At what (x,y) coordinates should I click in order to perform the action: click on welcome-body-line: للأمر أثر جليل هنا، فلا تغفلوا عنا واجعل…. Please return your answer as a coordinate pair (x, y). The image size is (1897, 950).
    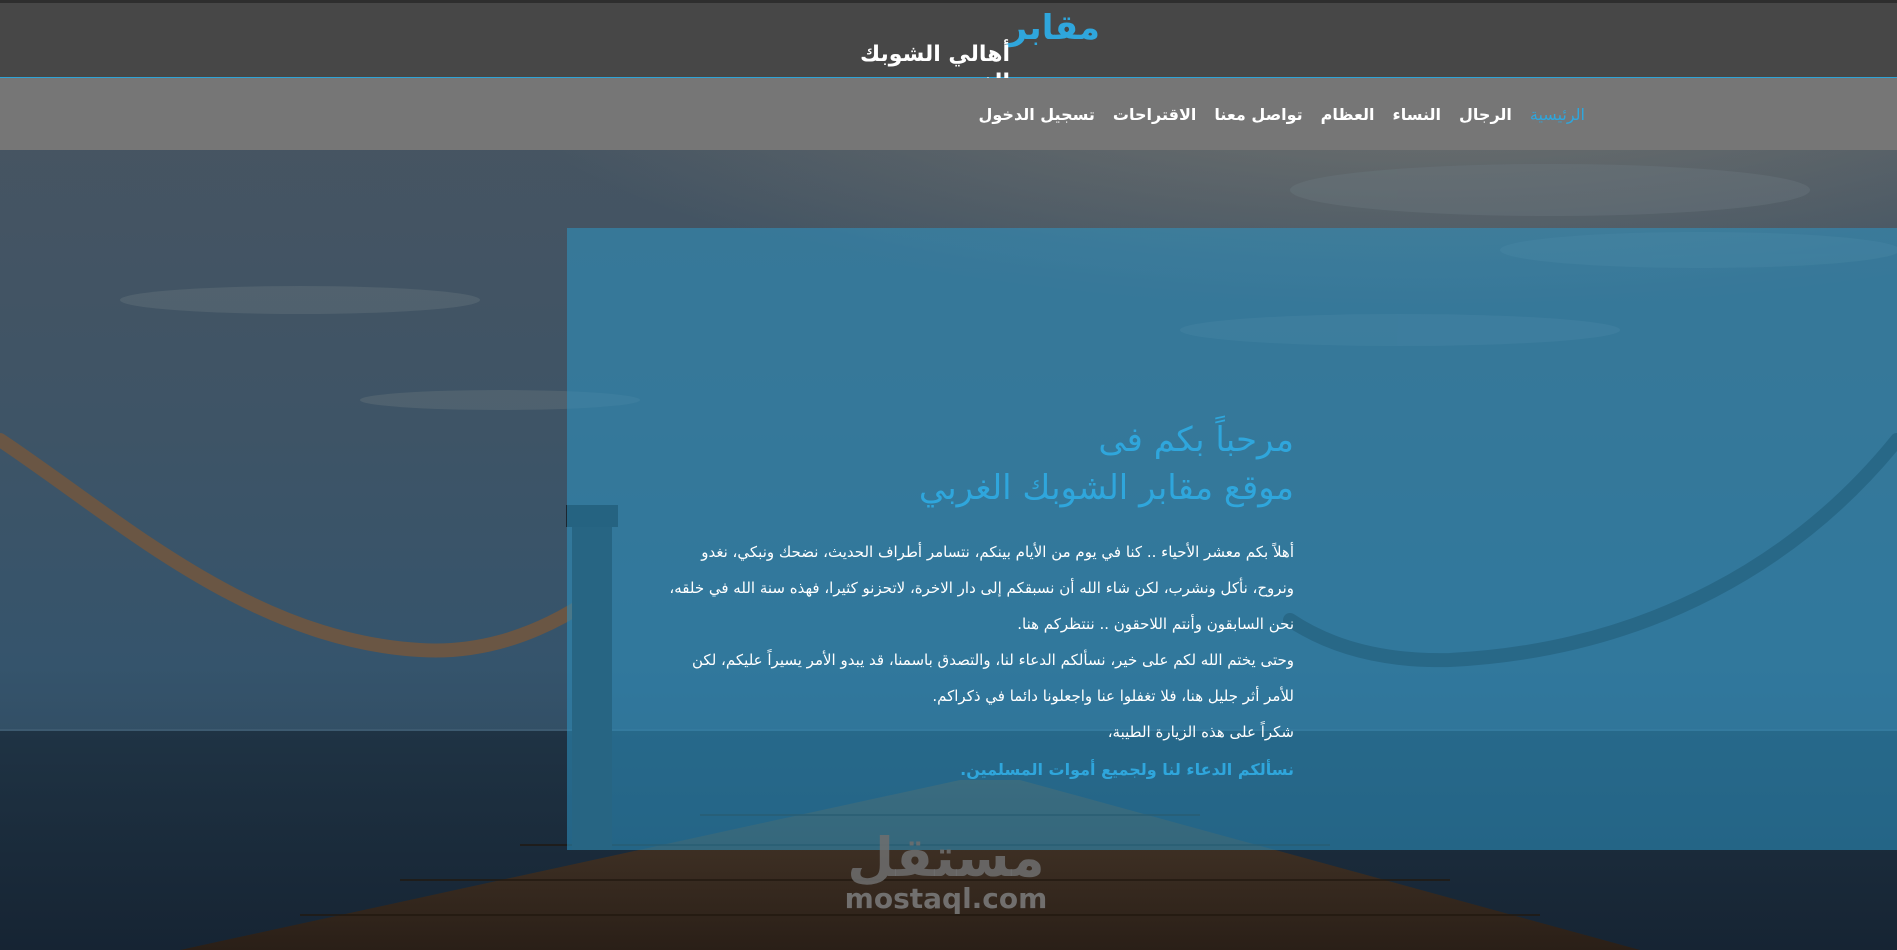
    Looking at the image, I should click on (1113, 696).